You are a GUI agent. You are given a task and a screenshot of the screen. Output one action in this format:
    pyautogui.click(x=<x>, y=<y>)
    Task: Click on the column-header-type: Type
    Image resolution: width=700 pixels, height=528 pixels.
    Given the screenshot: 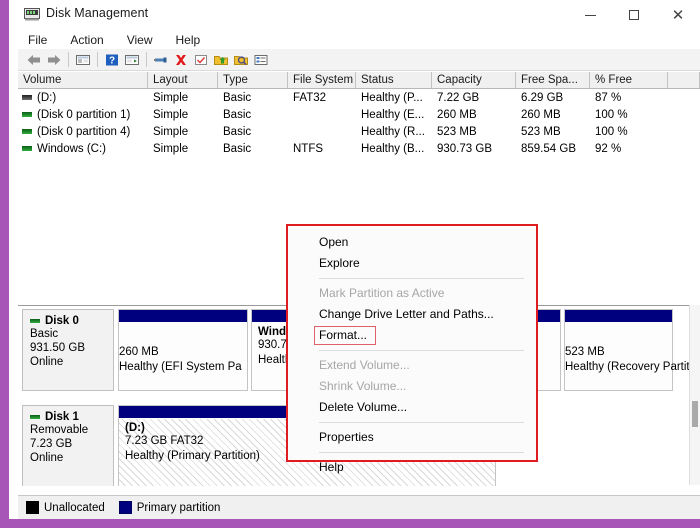 What is the action you would take?
    pyautogui.click(x=253, y=80)
    